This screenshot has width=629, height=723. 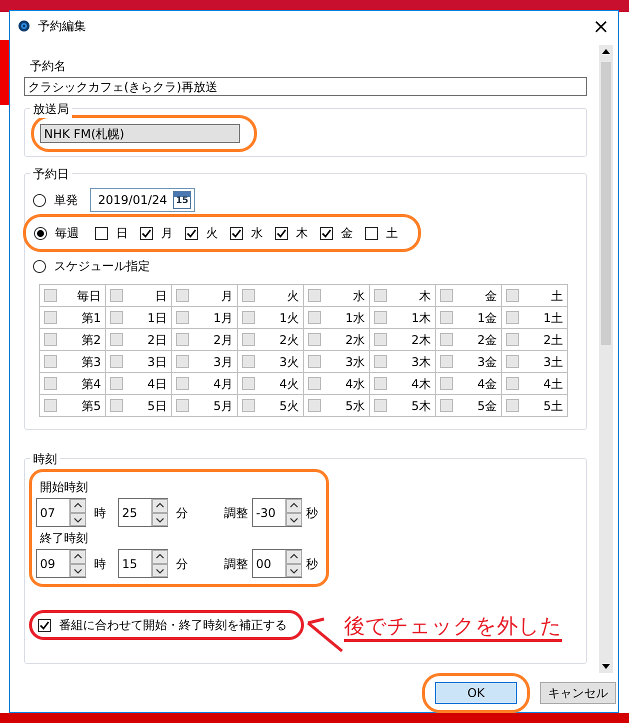 I want to click on ok-button: OK, so click(x=476, y=693).